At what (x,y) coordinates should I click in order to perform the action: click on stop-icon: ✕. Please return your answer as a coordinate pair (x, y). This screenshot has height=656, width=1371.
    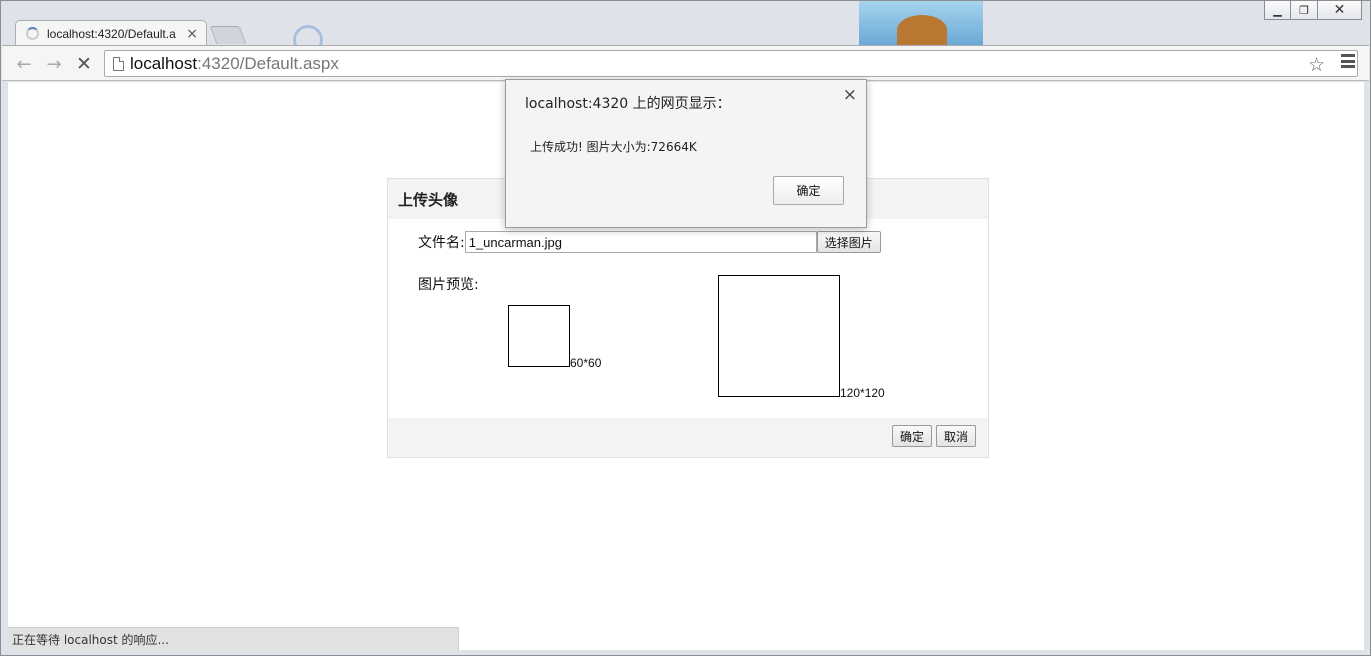
    Looking at the image, I should click on (84, 64).